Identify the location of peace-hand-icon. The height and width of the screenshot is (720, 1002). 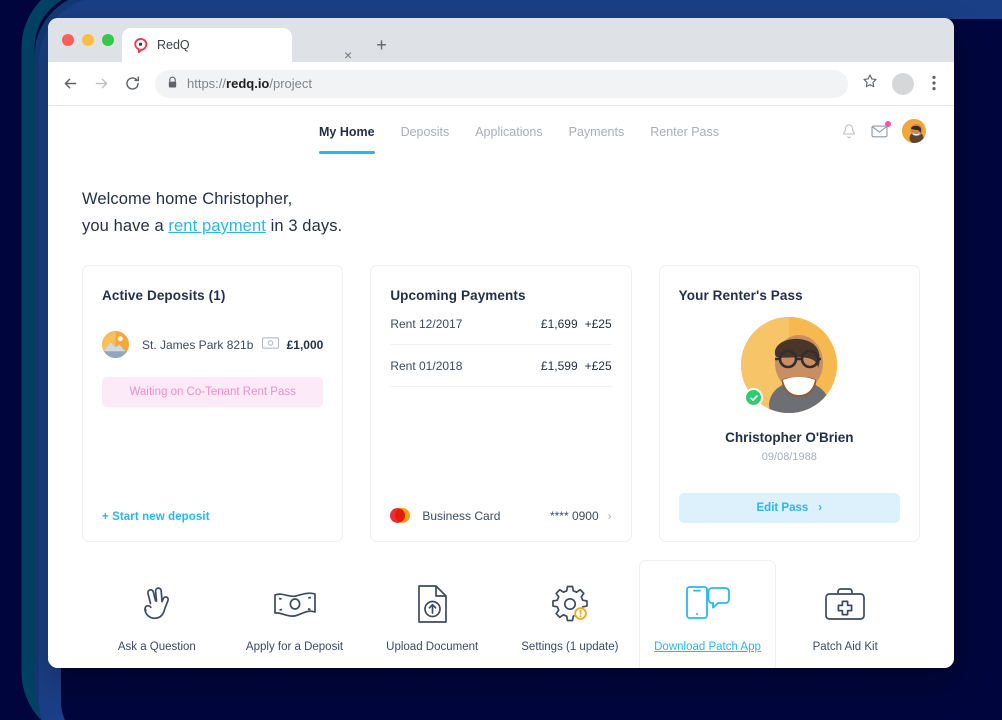
(157, 604).